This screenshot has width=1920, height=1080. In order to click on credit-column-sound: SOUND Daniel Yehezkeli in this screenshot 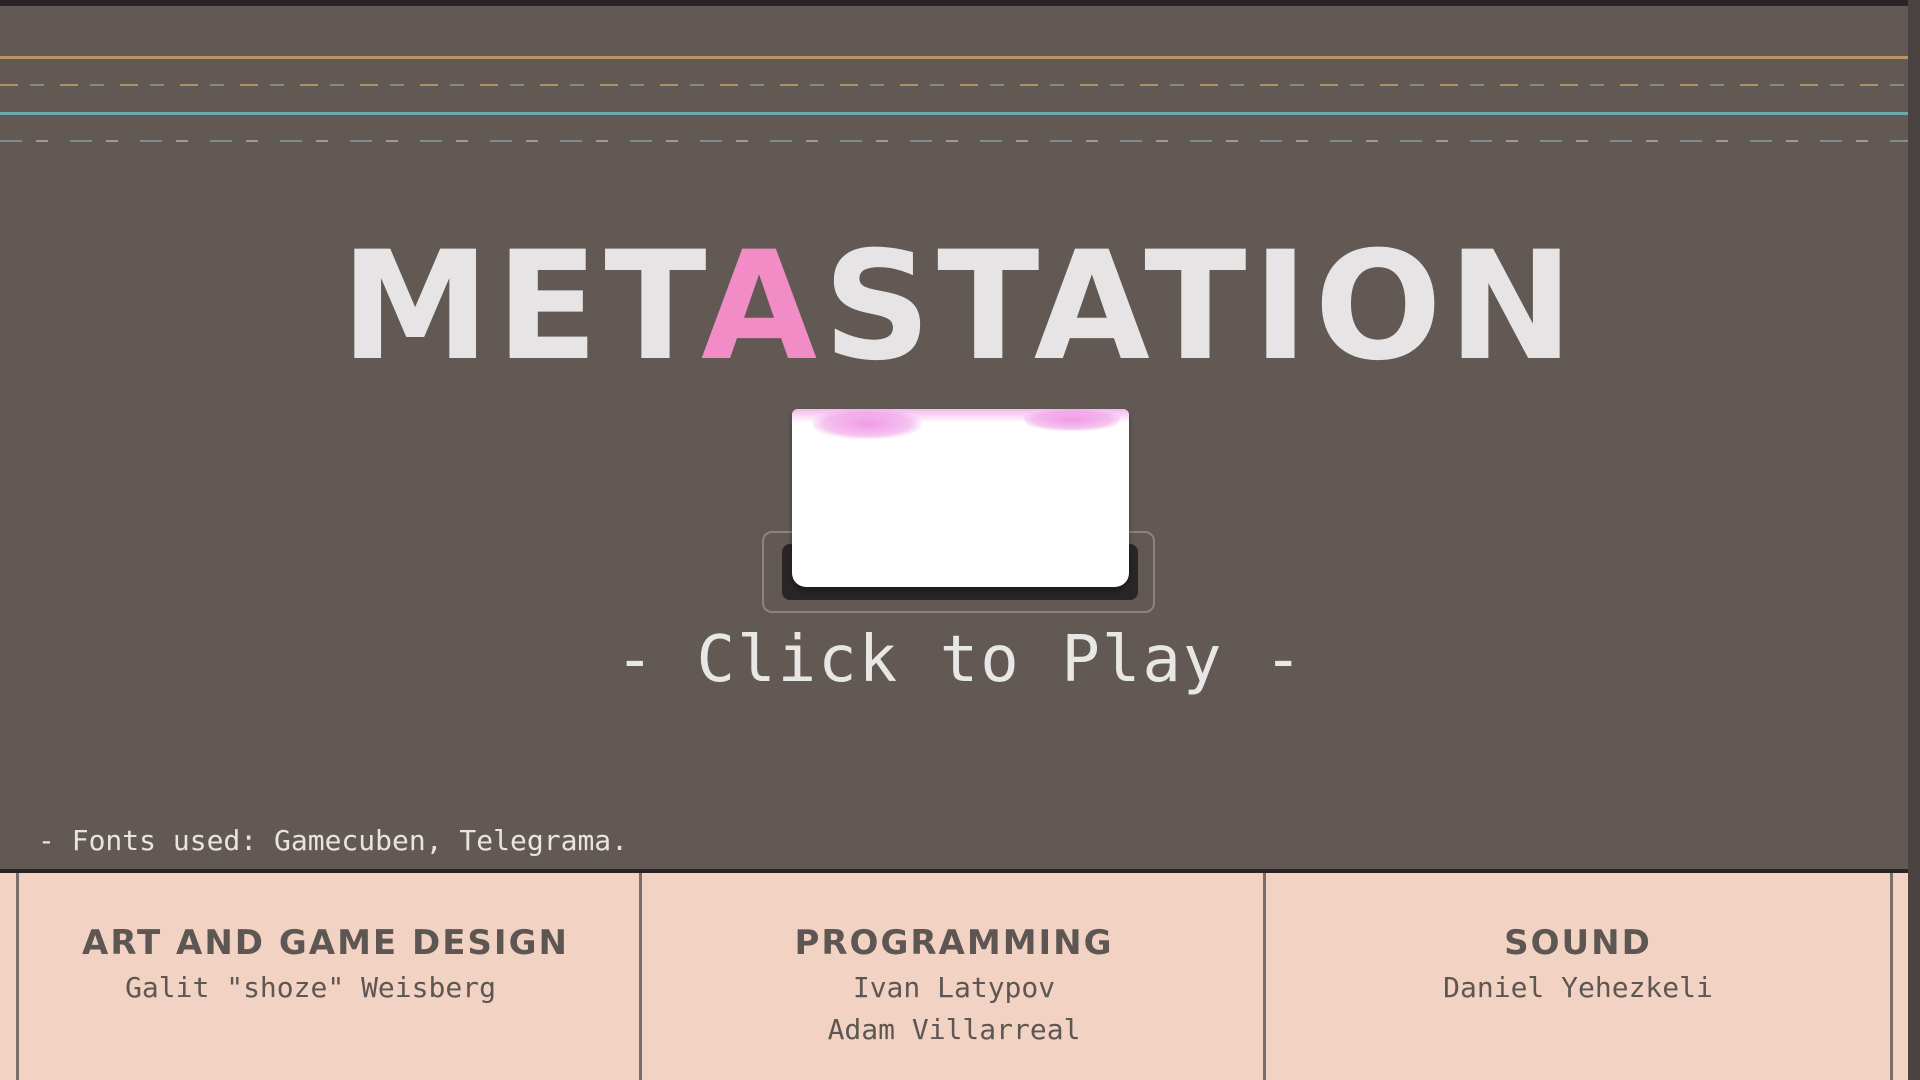, I will do `click(1578, 976)`.